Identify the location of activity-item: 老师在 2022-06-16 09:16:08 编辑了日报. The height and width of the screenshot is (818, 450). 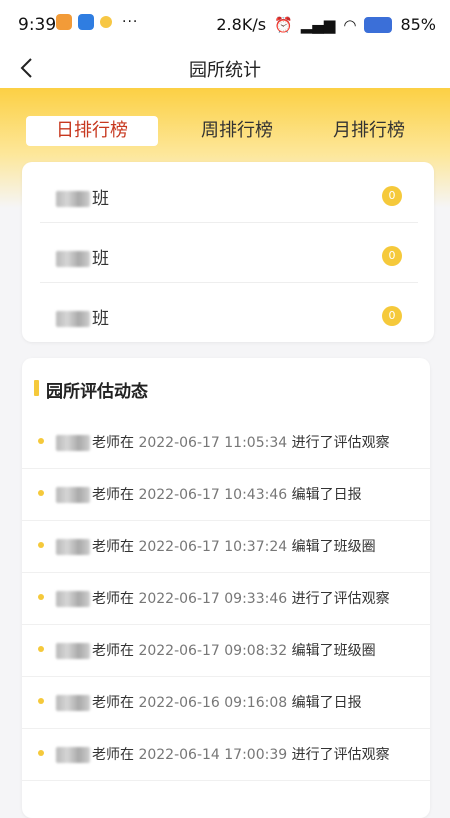
(226, 702).